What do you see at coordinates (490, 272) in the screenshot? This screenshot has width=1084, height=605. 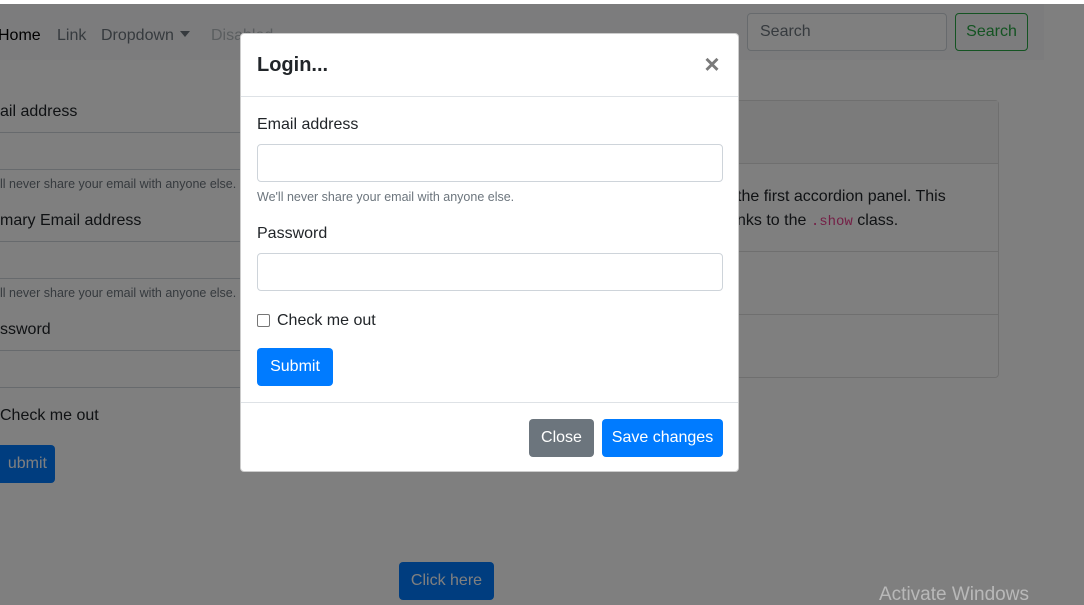 I see `modal-password-input` at bounding box center [490, 272].